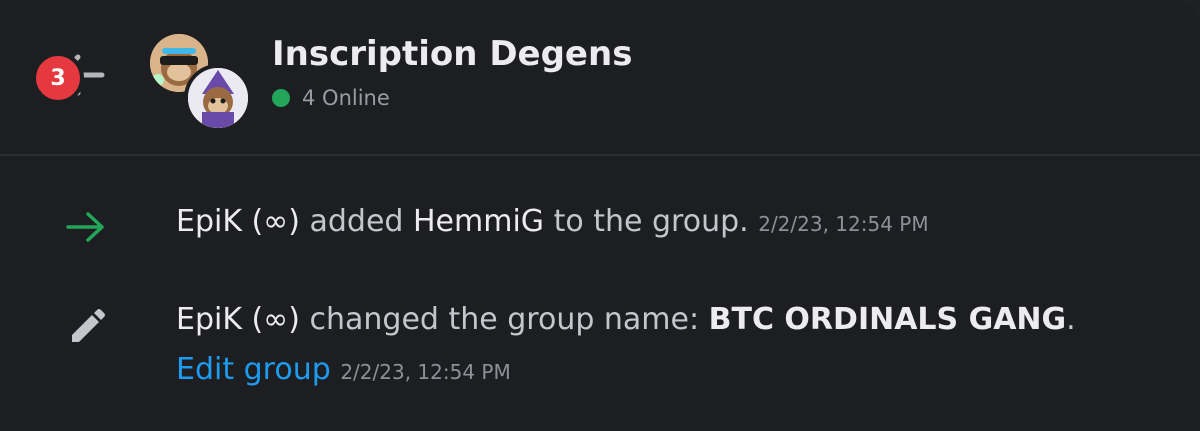 The width and height of the screenshot is (1200, 431). Describe the element at coordinates (1071, 319) in the screenshot. I see `message-rest: .` at that location.